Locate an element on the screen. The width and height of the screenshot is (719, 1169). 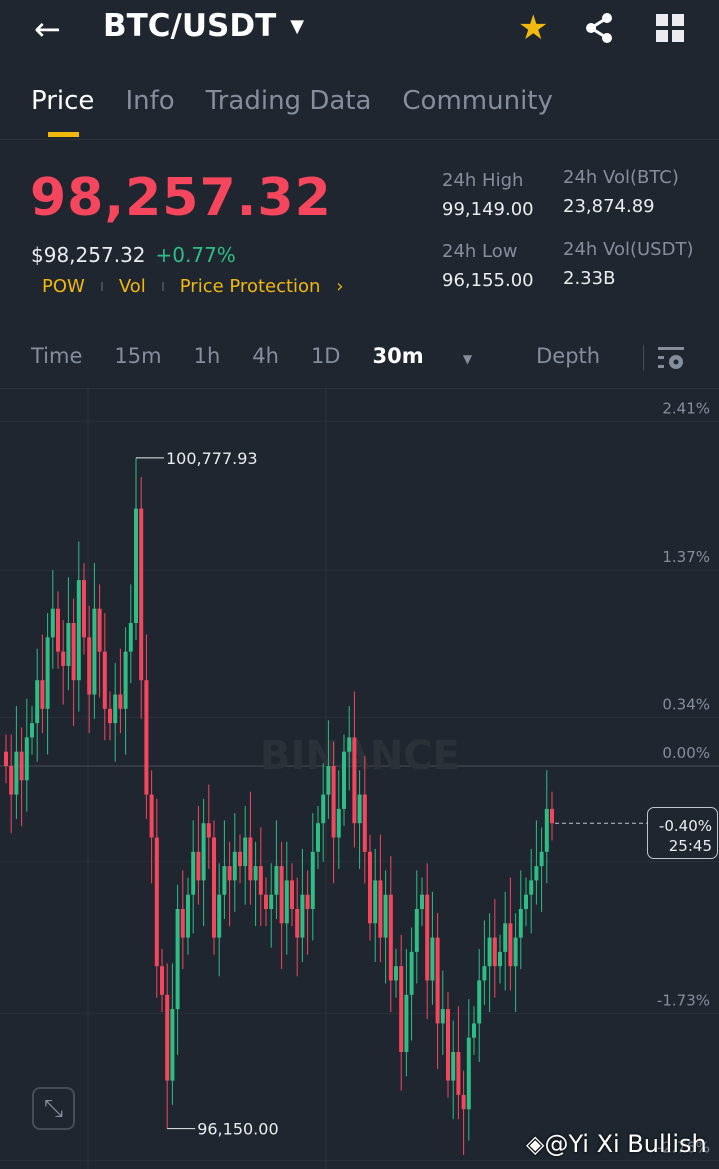
grid-icon is located at coordinates (670, 28).